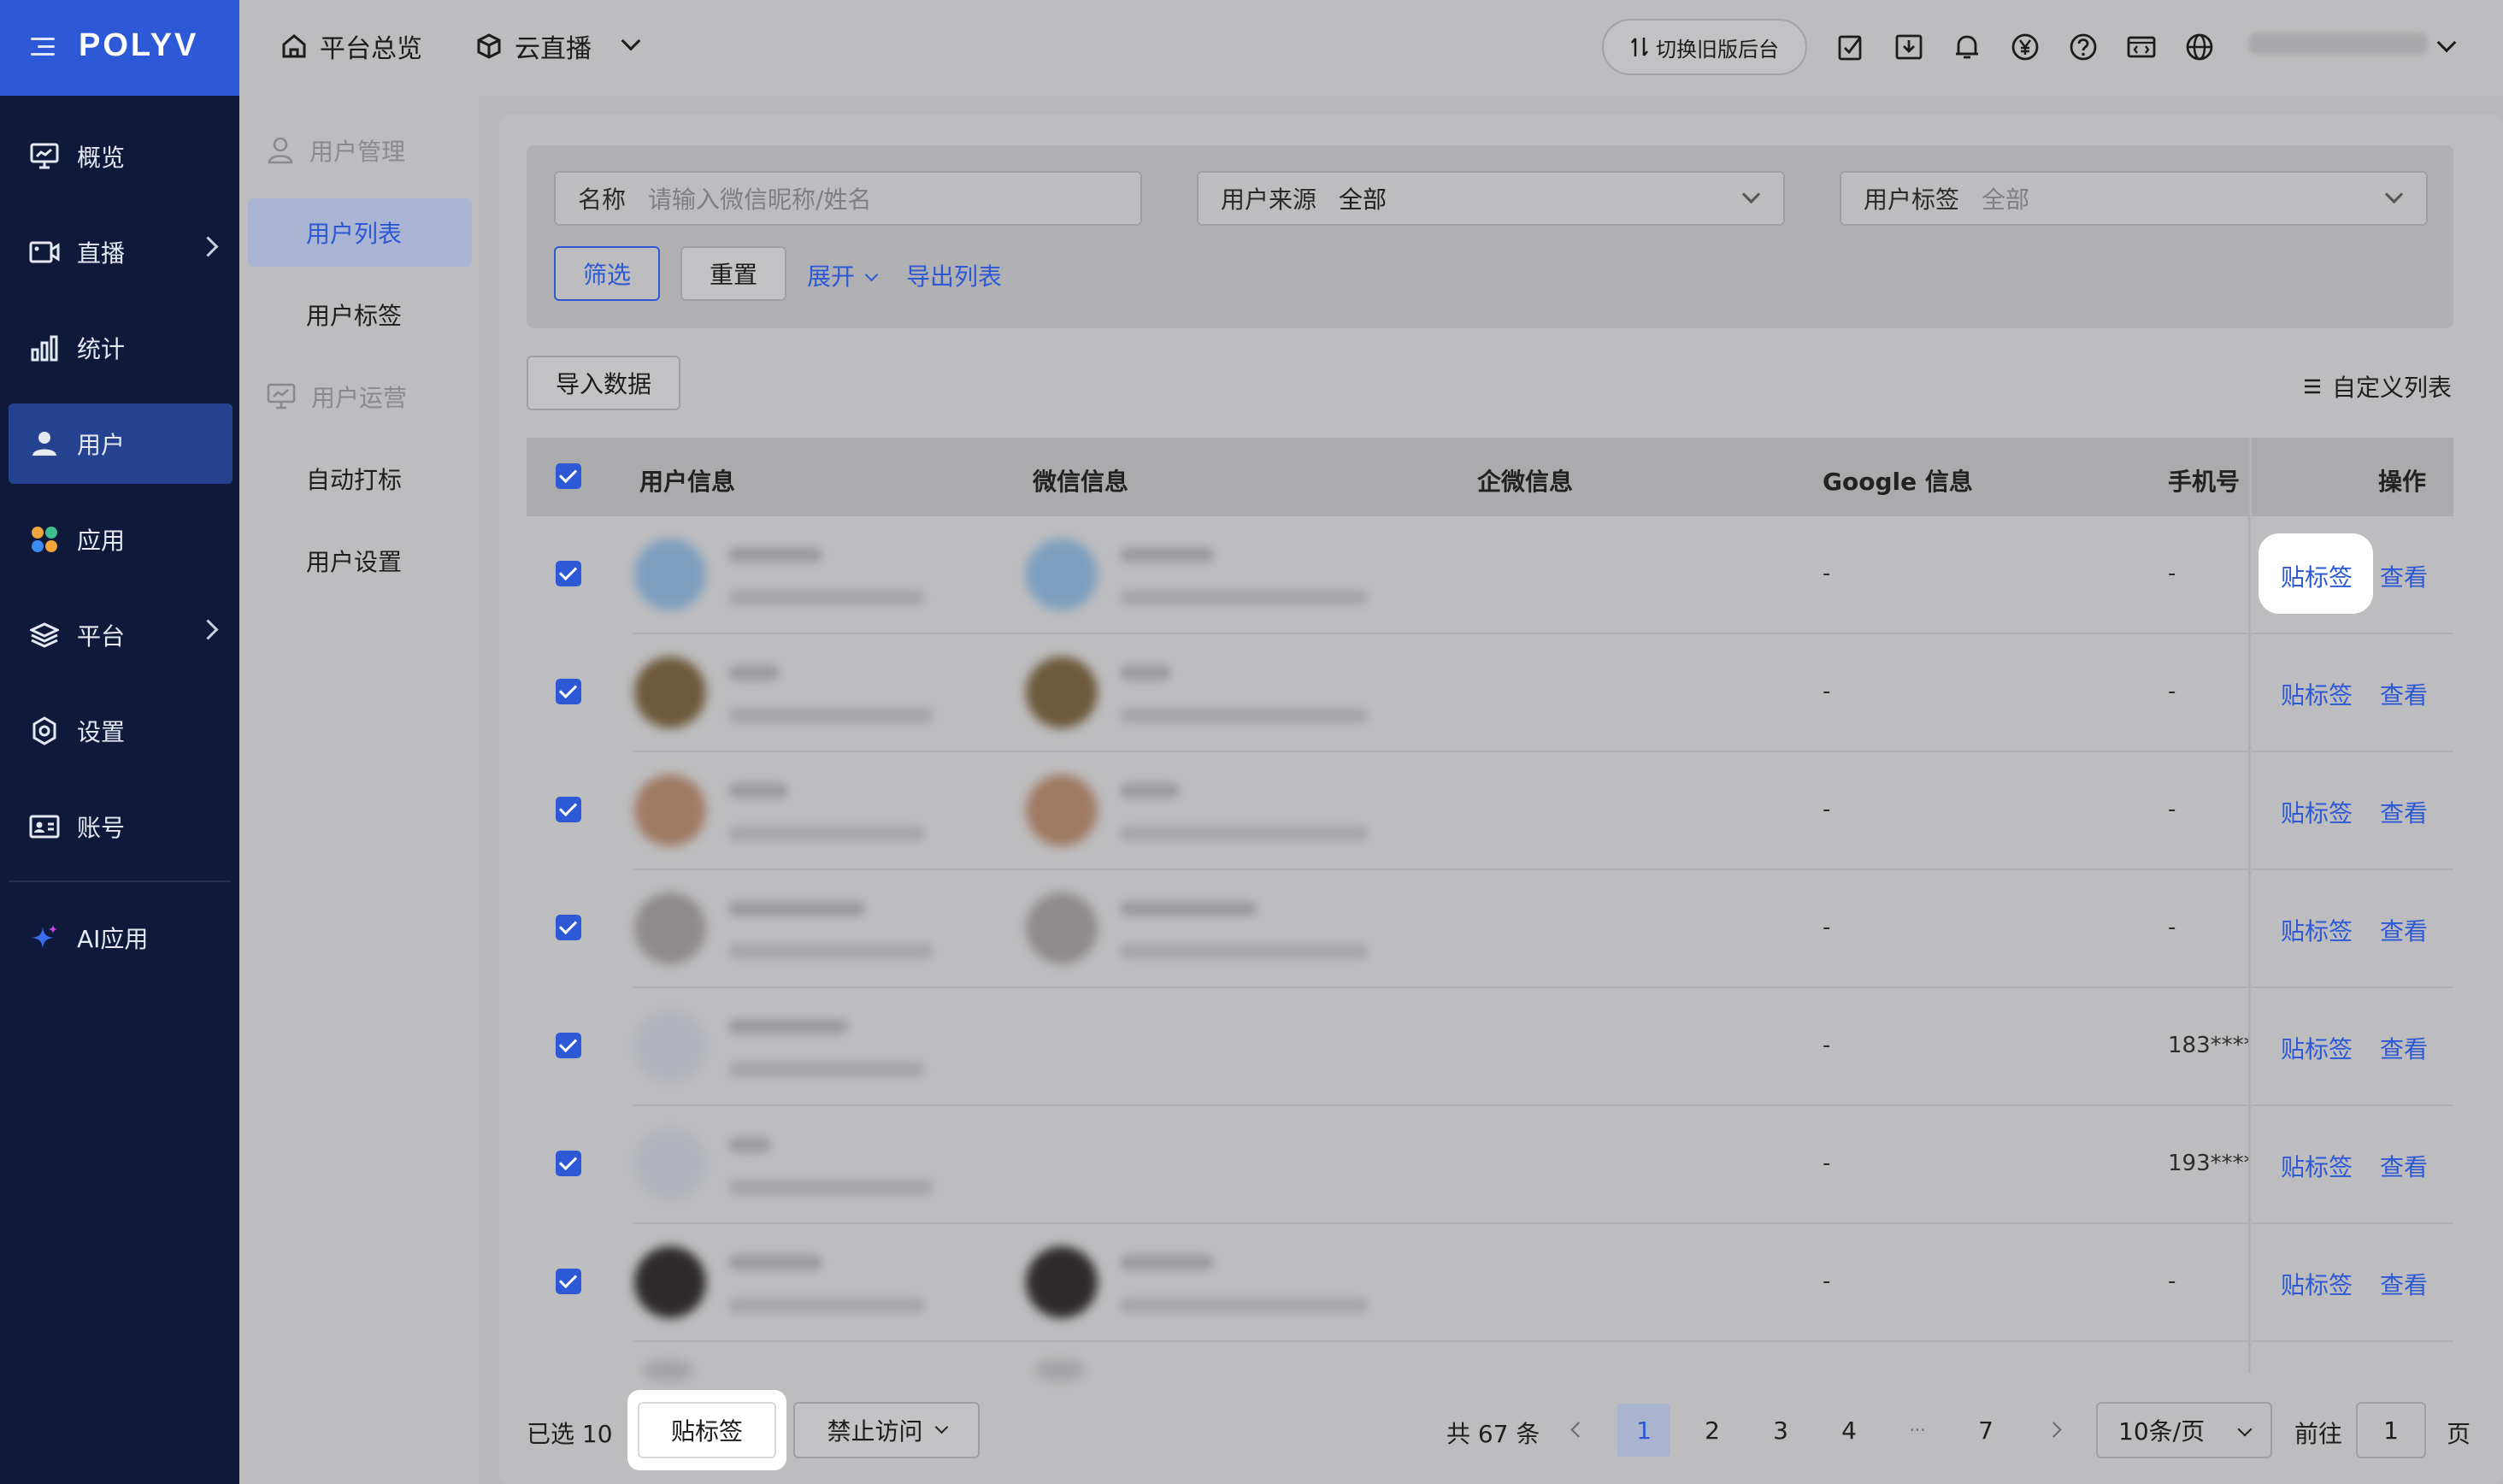  Describe the element at coordinates (102, 158) in the screenshot. I see `sidebar-item-label: 概览` at that location.